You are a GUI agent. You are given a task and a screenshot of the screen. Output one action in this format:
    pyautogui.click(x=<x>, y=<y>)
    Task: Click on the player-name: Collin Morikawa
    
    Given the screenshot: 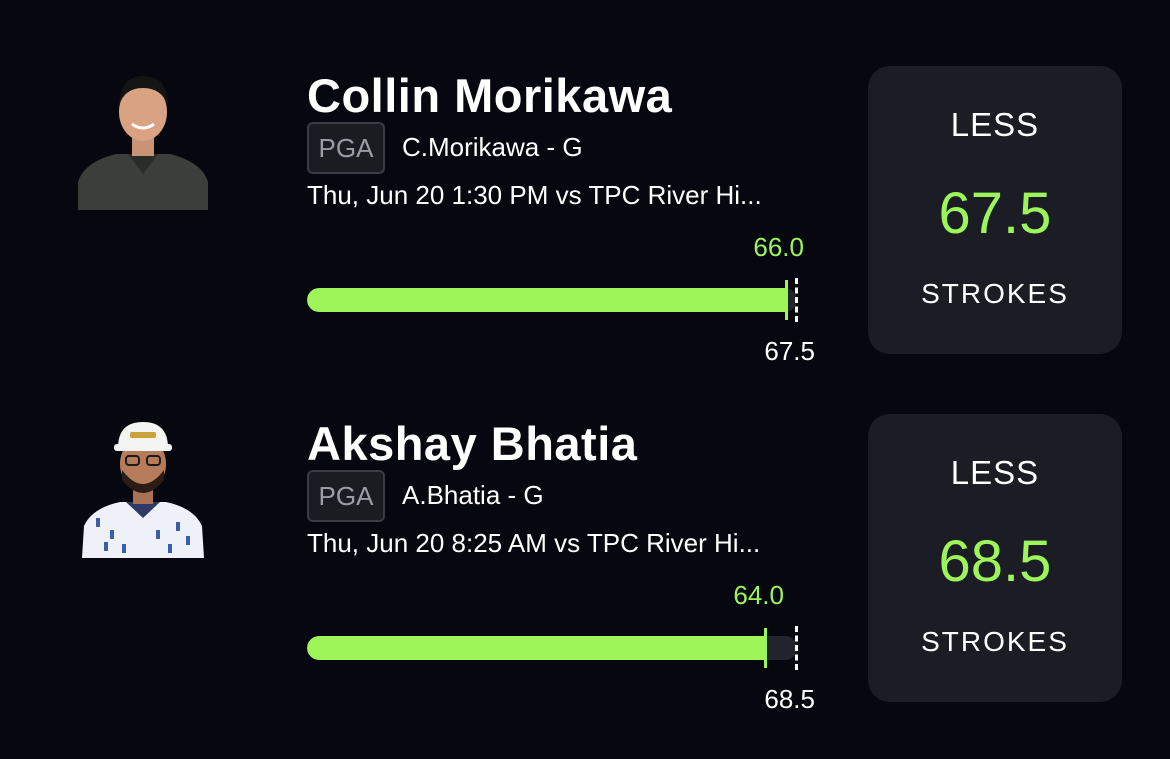 What is the action you would take?
    pyautogui.click(x=490, y=95)
    